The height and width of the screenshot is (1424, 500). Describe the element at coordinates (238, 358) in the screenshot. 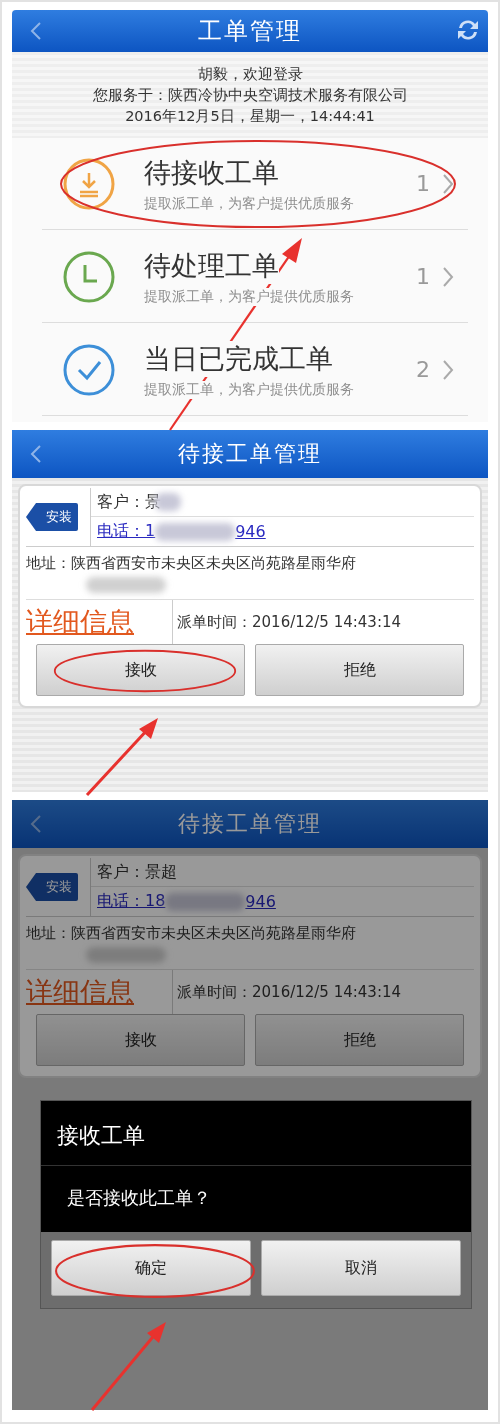

I see `item-title: 当日已完成工单` at that location.